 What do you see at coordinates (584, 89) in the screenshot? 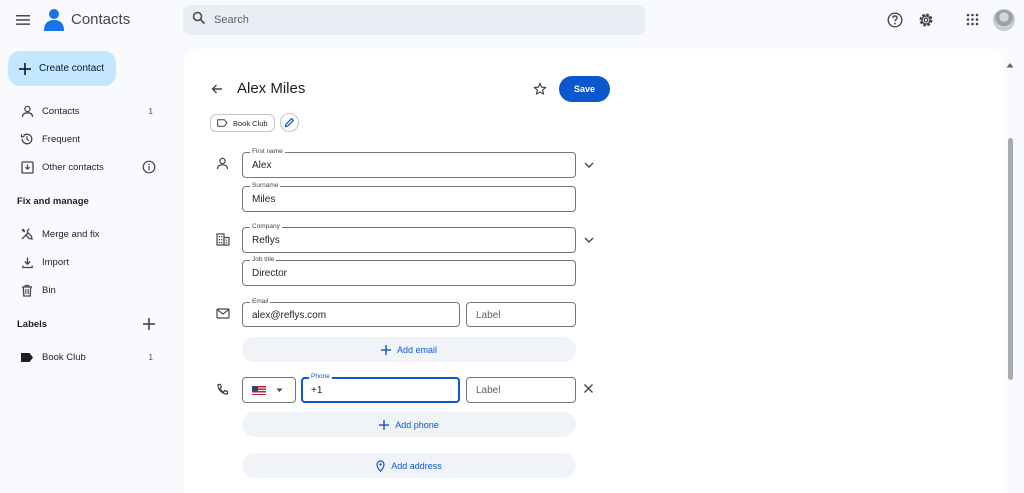
I see `save-button: Save` at bounding box center [584, 89].